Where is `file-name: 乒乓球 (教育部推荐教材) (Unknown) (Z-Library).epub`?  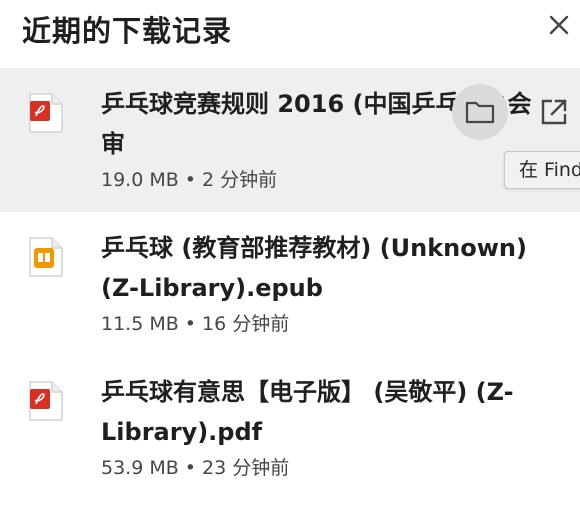
file-name: 乒乓球 (教育部推荐教材) (Unknown) (Z-Library).epub is located at coordinates (326, 268).